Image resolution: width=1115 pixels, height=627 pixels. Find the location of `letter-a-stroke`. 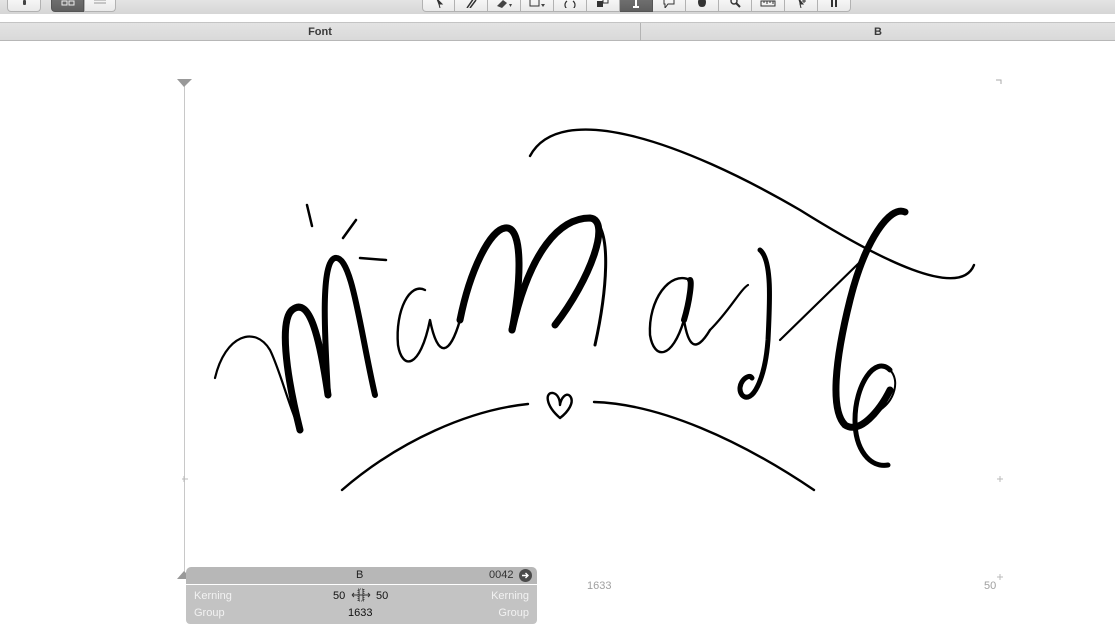

letter-a-stroke is located at coordinates (349, 326).